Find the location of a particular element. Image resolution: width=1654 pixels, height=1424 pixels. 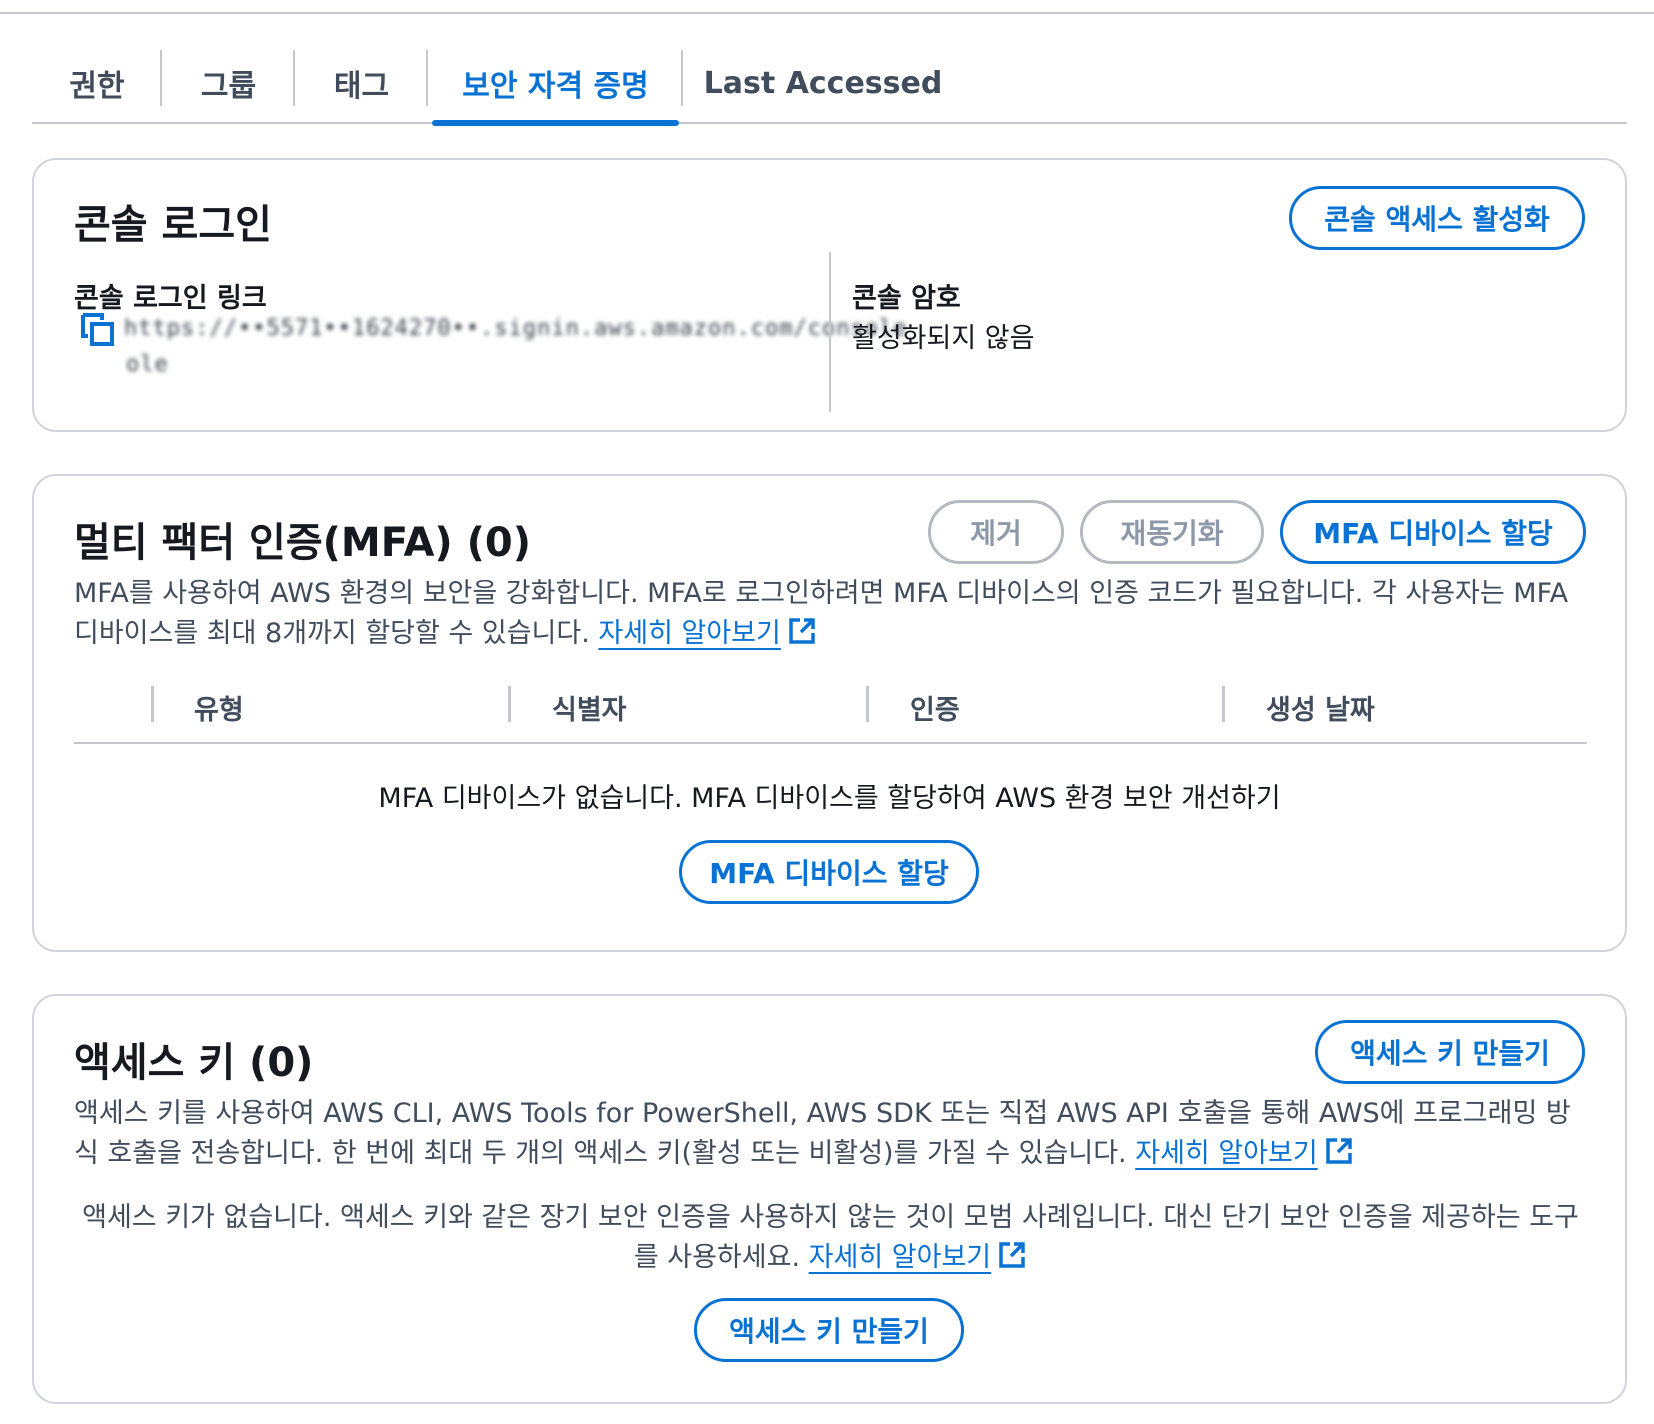

console-signin-link-value-cont: ole is located at coordinates (147, 364).